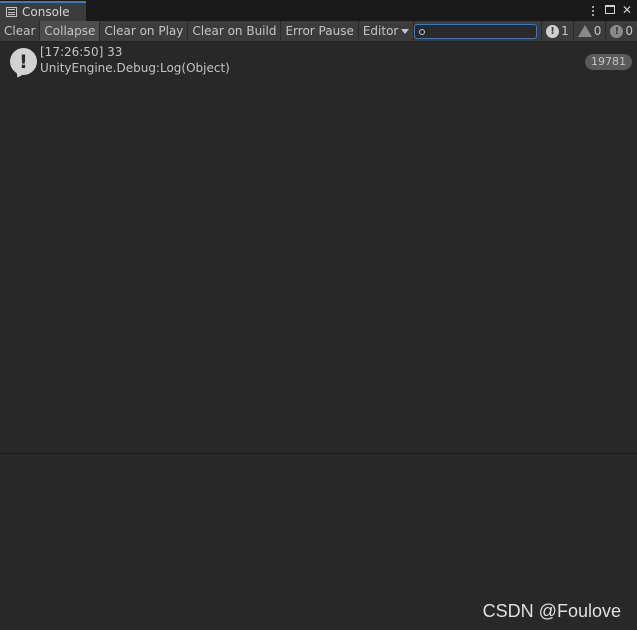  Describe the element at coordinates (81, 52) in the screenshot. I see `log-message: [17:26:50] 33` at that location.